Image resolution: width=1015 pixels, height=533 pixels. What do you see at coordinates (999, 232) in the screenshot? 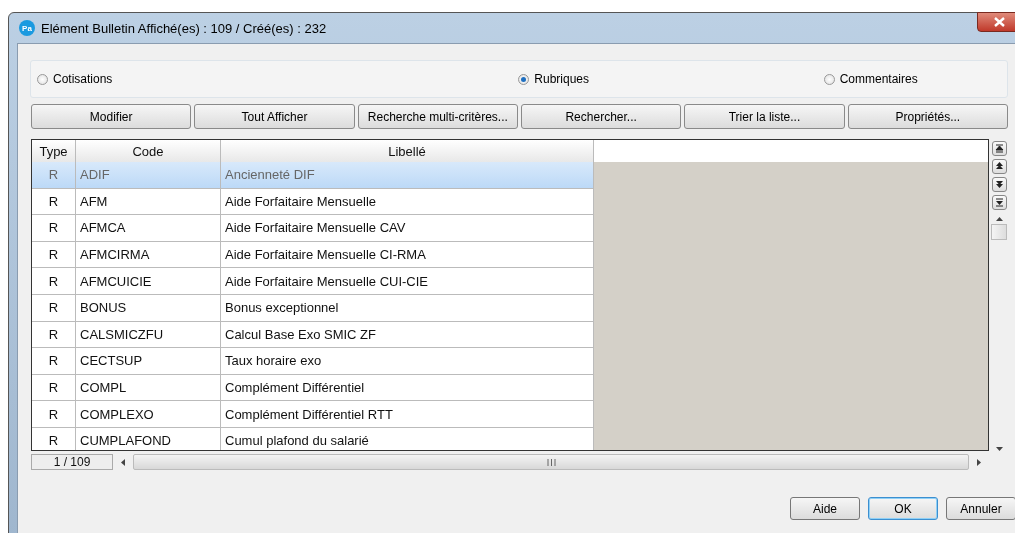
I see `scroll-thumb` at bounding box center [999, 232].